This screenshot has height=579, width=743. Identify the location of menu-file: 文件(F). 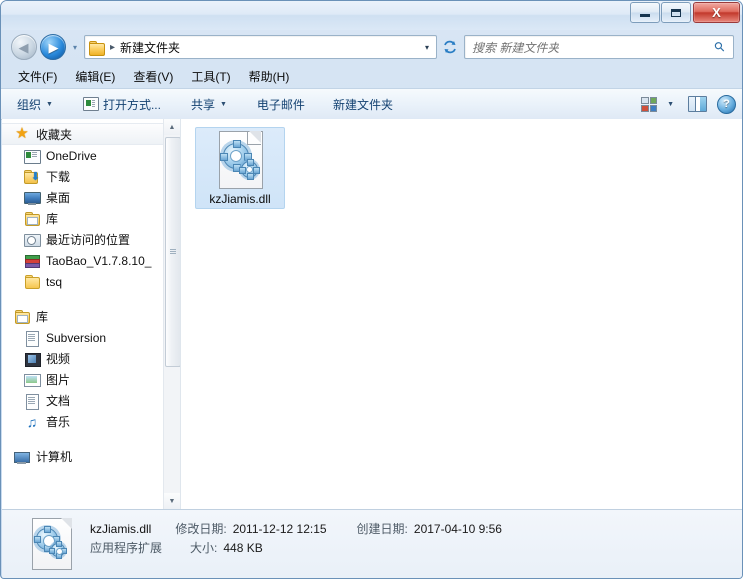
(37, 76).